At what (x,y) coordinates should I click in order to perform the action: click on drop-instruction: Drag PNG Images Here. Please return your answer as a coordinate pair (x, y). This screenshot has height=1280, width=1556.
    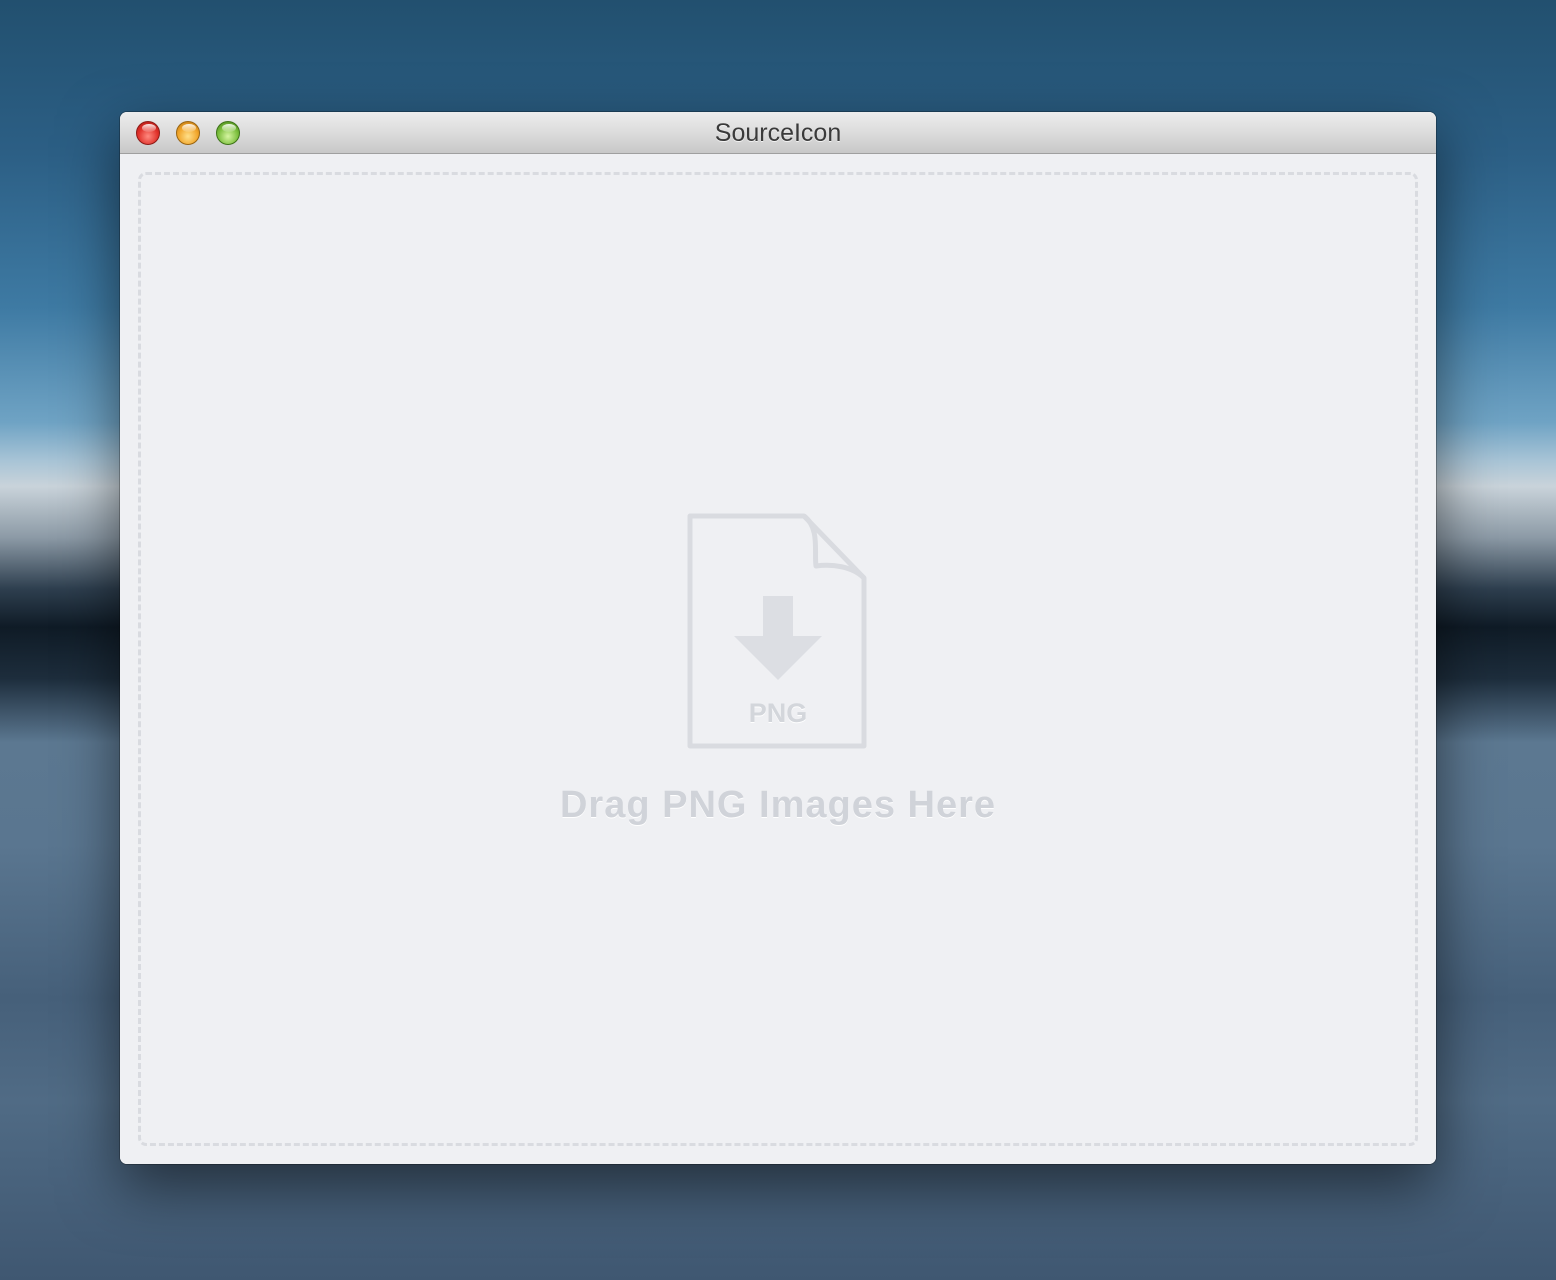
    Looking at the image, I should click on (778, 805).